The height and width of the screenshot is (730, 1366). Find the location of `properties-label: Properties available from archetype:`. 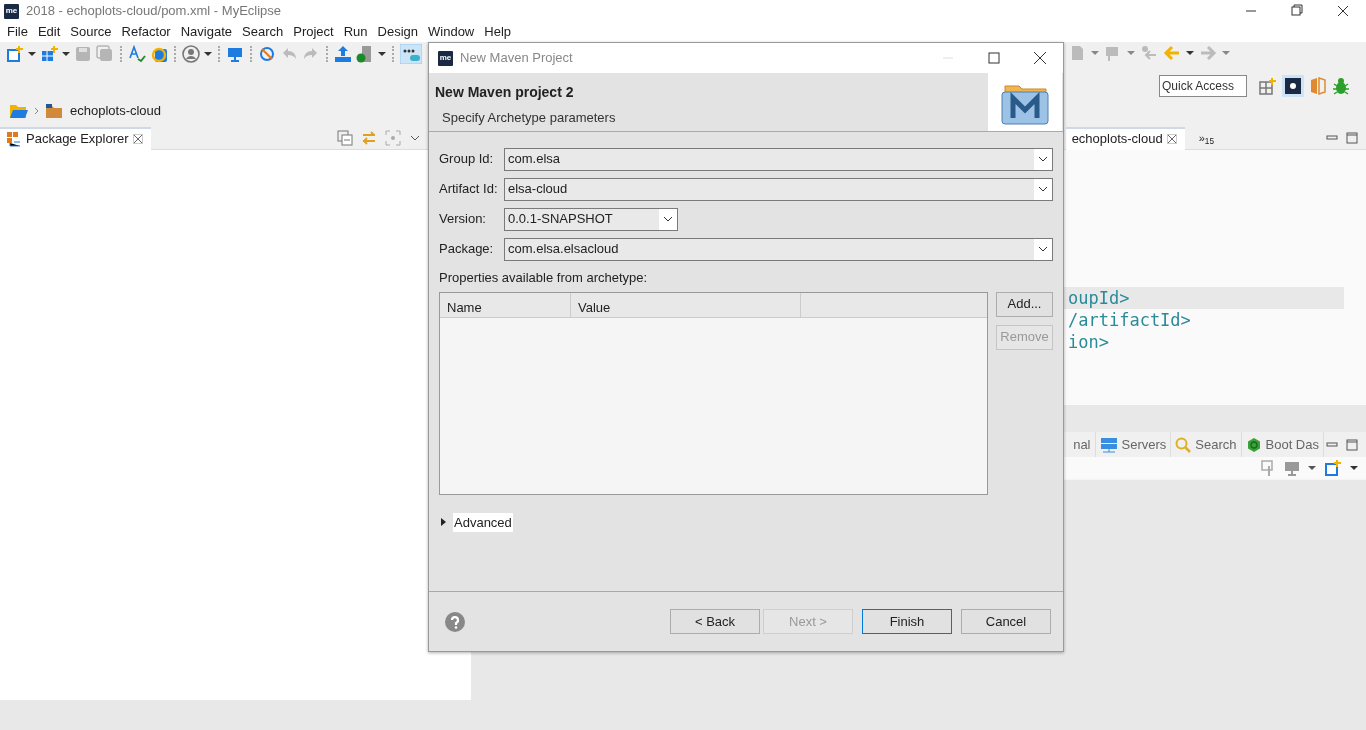

properties-label: Properties available from archetype: is located at coordinates (544, 278).